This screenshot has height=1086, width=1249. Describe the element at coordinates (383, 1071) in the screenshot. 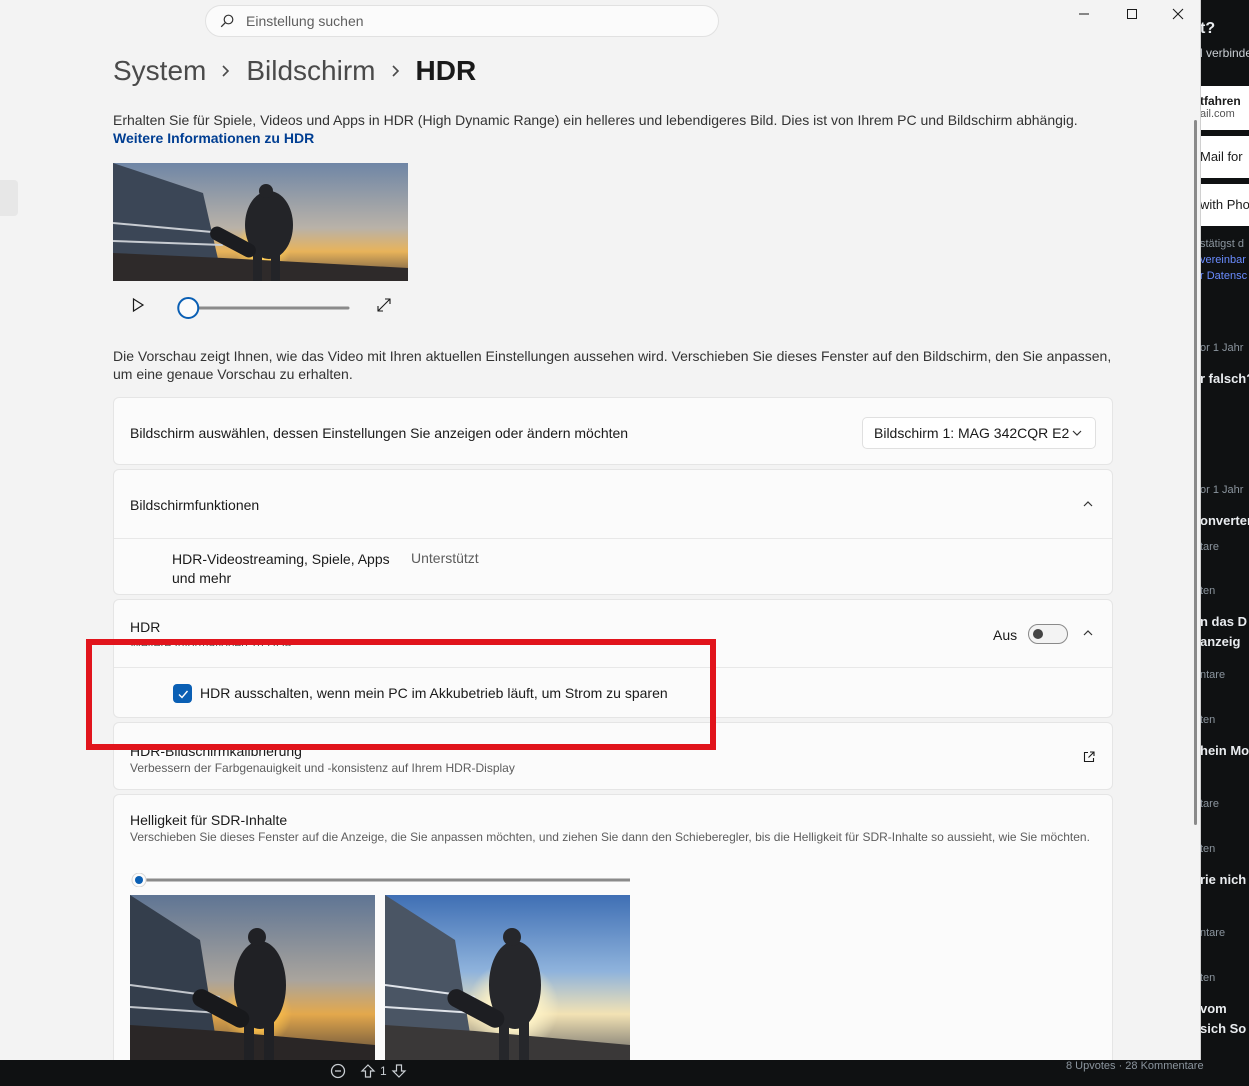

I see `vote-count: 1` at that location.